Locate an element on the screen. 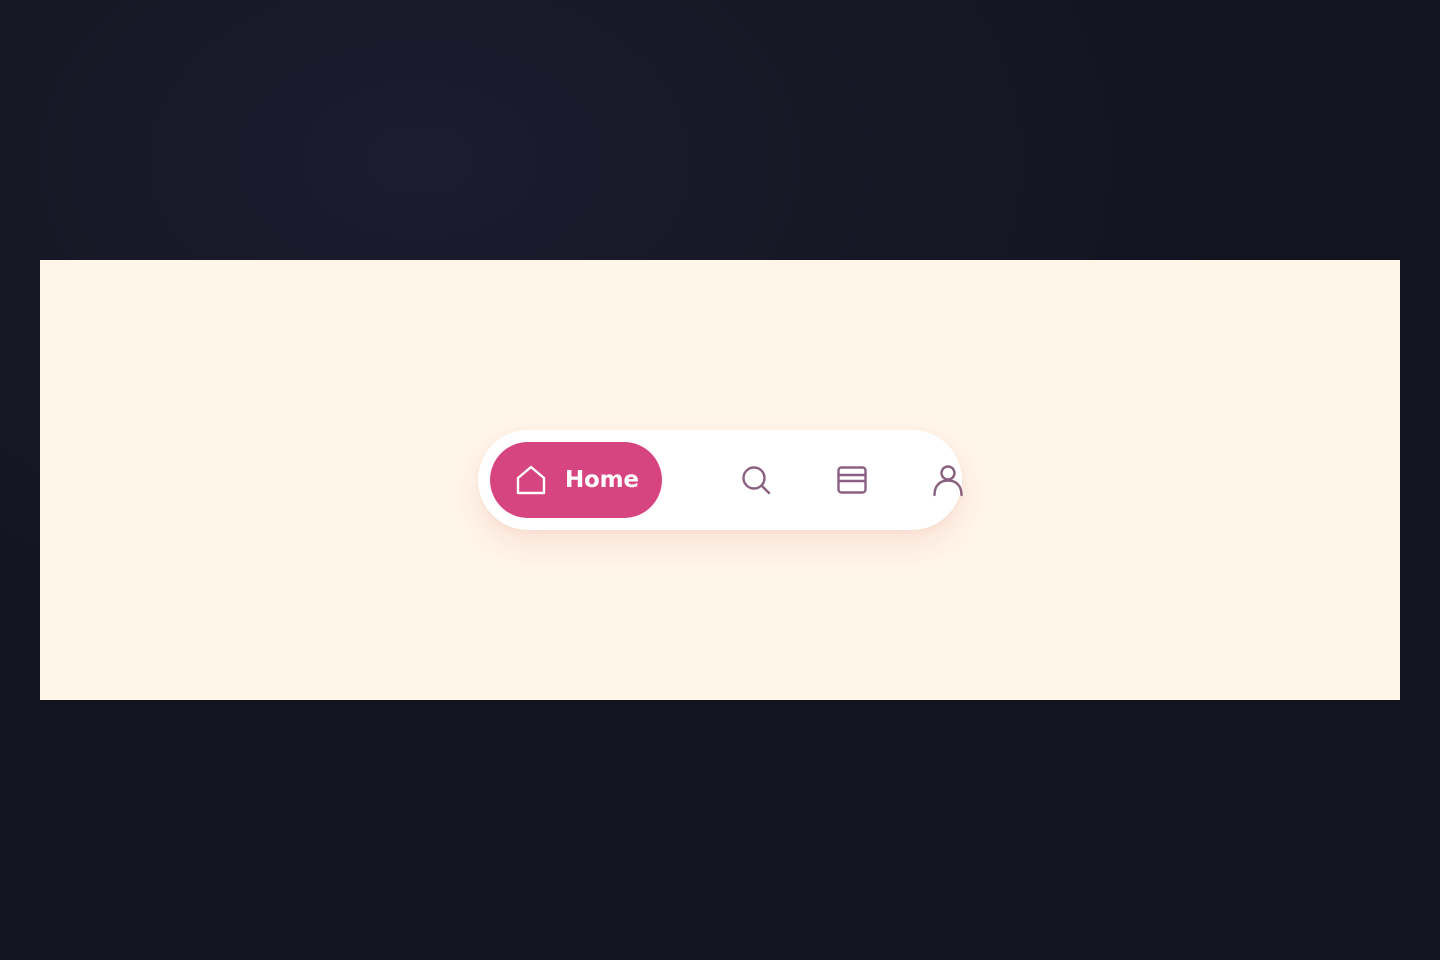 Image resolution: width=1440 pixels, height=960 pixels. nav-item-home-label: Home is located at coordinates (602, 479).